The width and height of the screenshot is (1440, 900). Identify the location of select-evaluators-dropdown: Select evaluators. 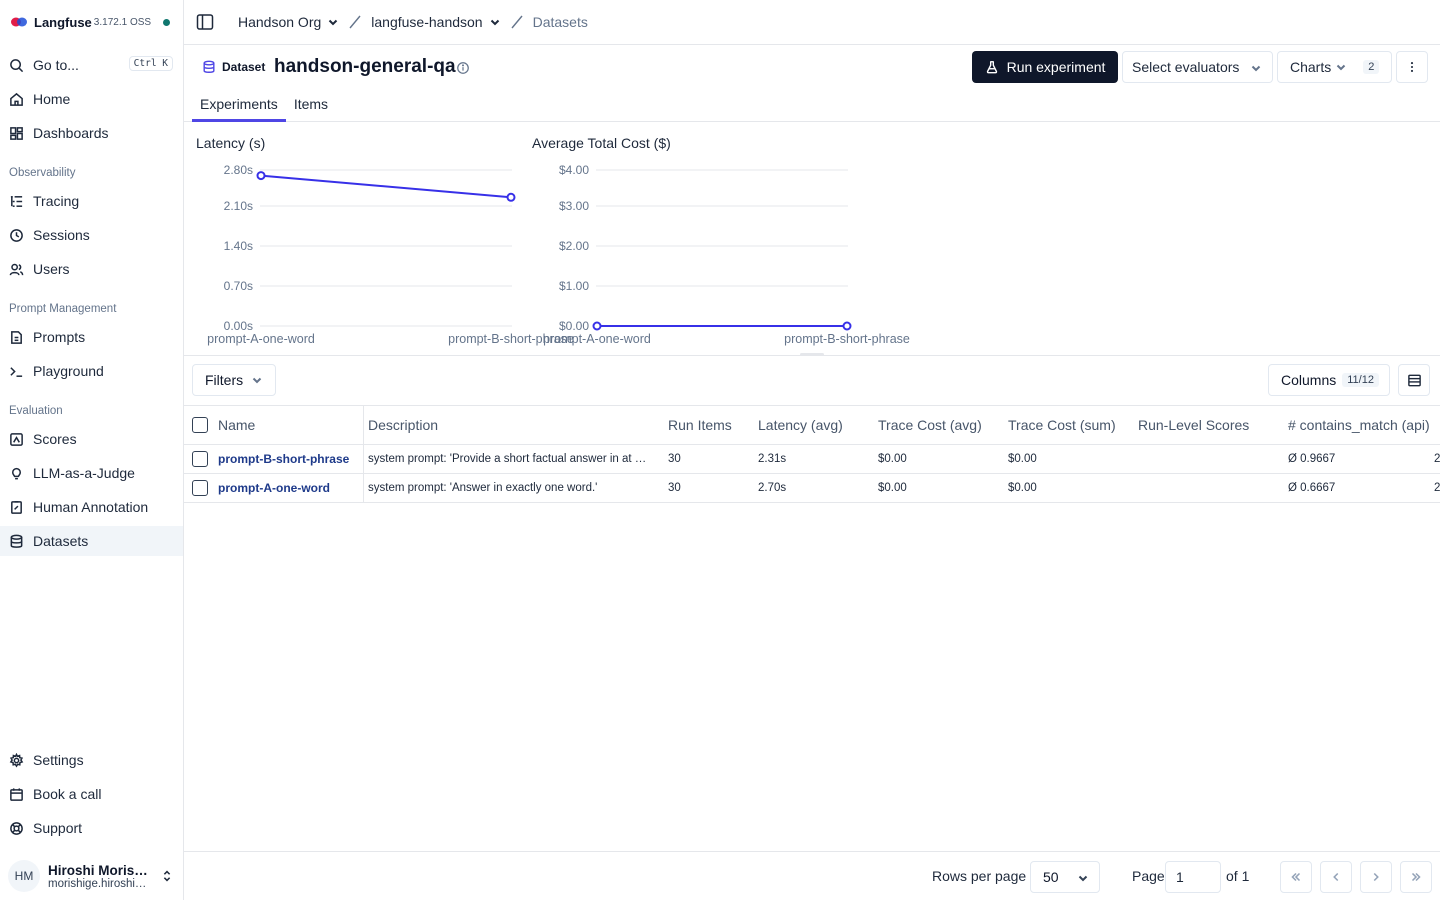
(1197, 67).